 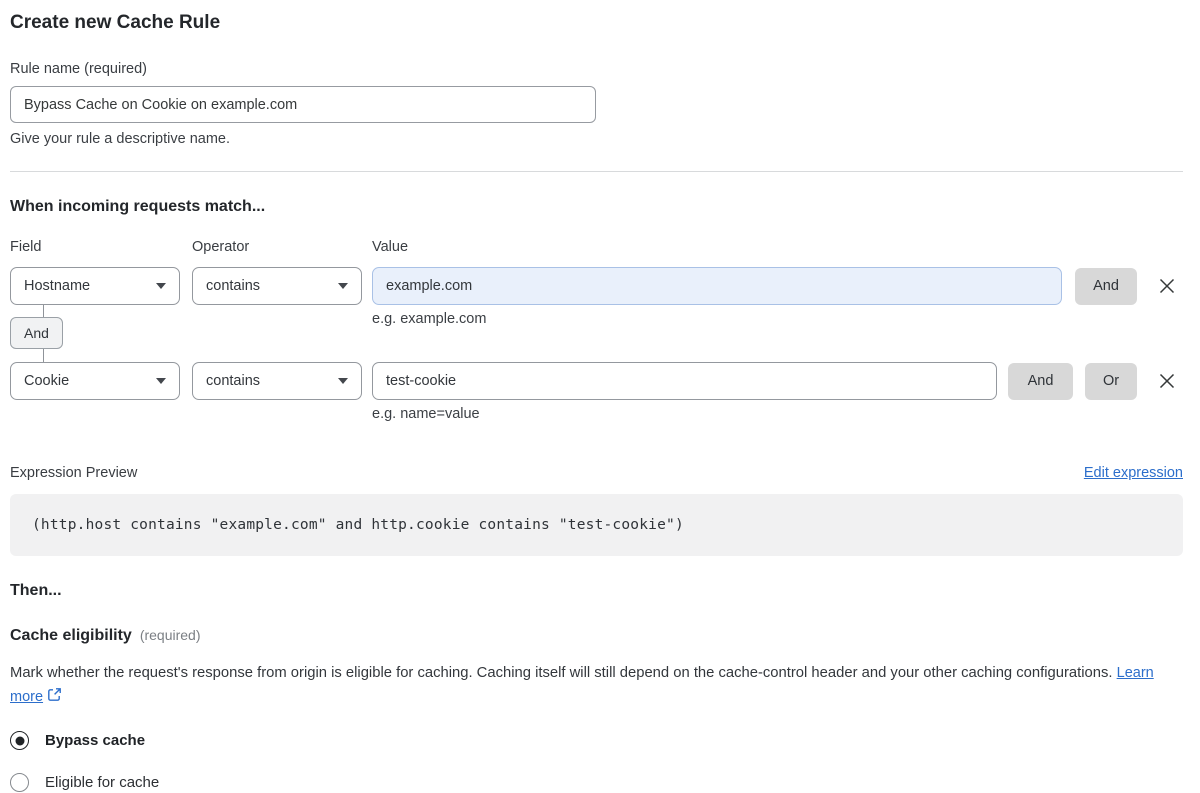 I want to click on and-connector-chip: And, so click(x=36, y=333).